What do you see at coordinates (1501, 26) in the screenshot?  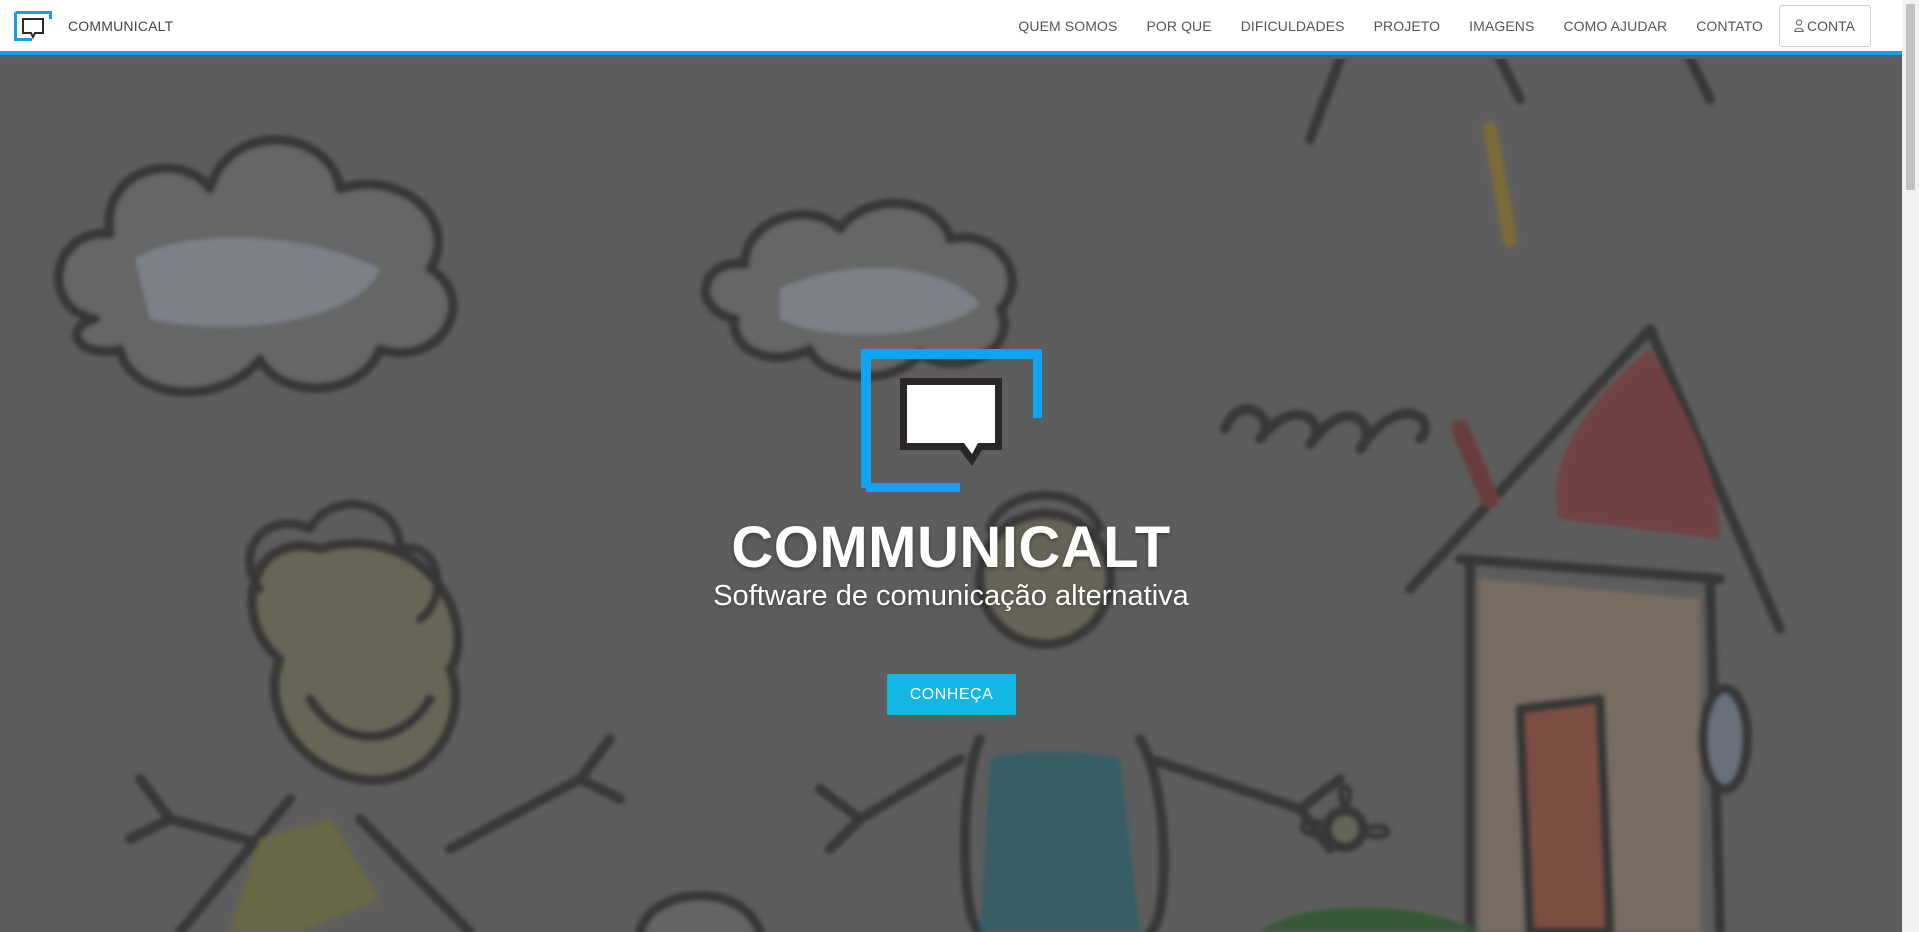 I see `nav-link-imagens: IMAGENS` at bounding box center [1501, 26].